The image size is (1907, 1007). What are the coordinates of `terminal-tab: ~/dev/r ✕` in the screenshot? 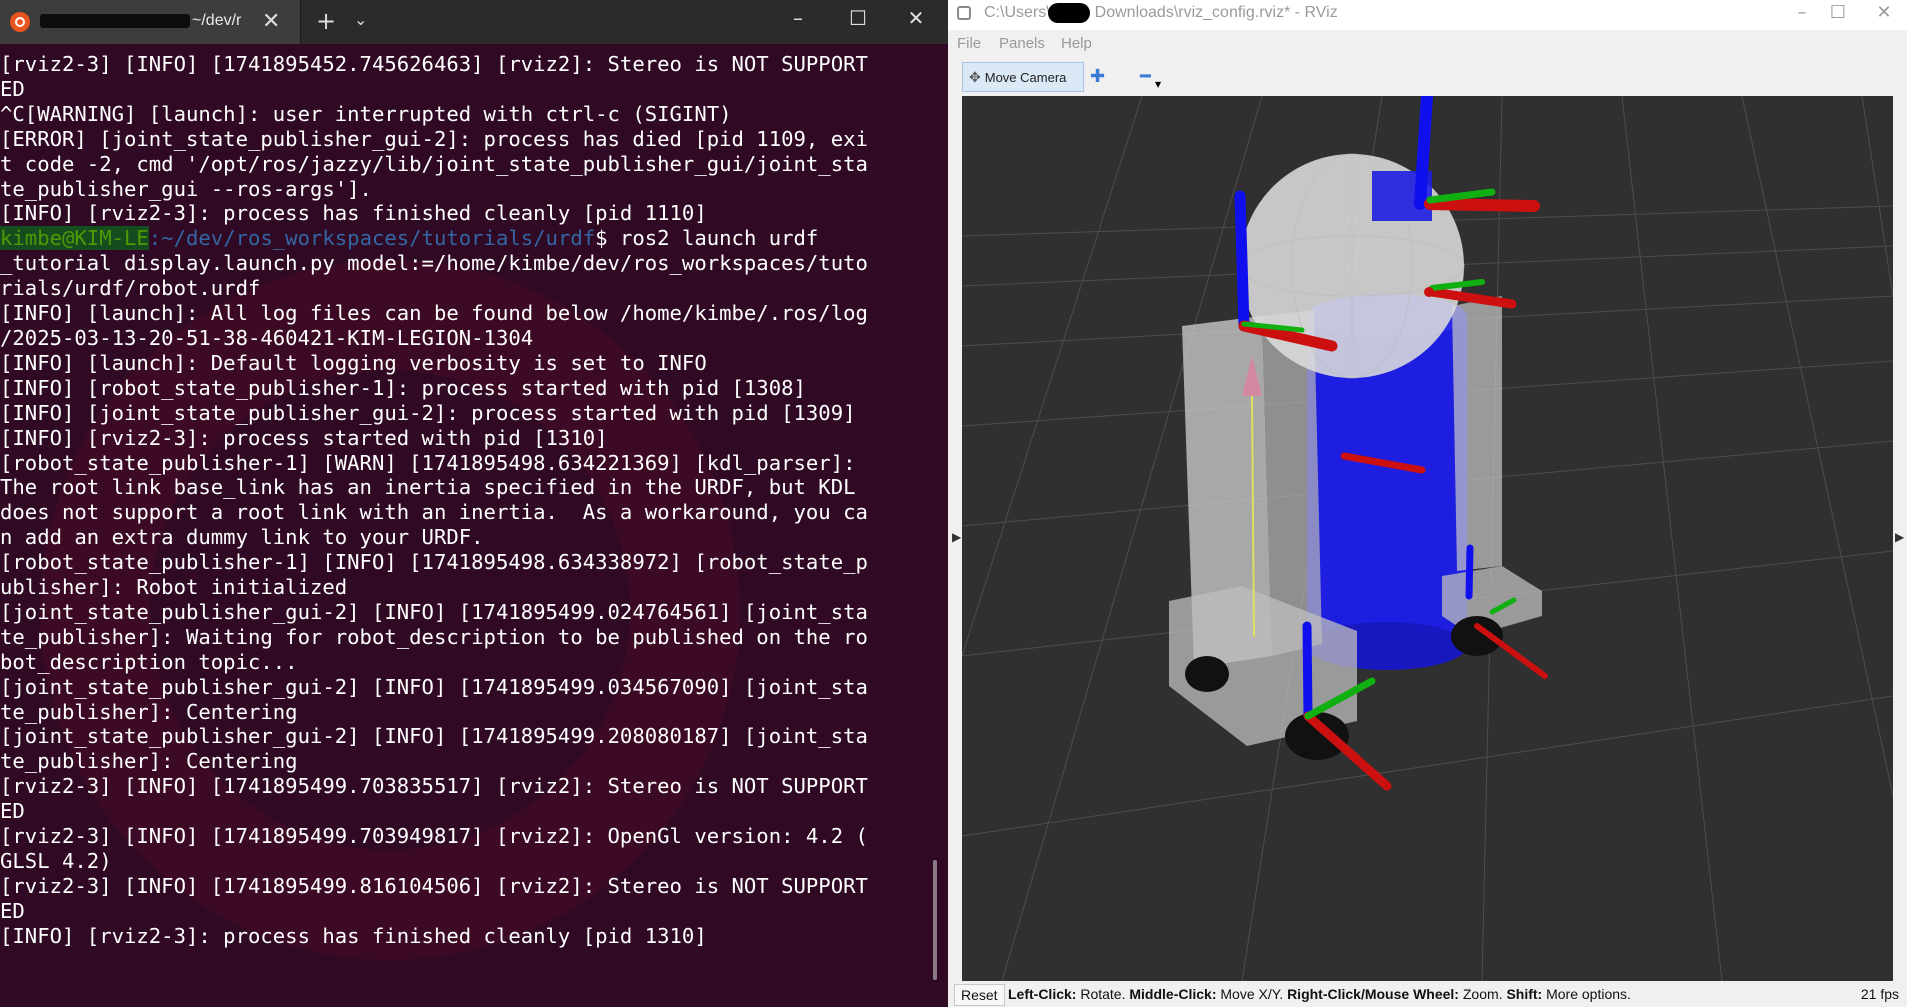 It's located at (150, 22).